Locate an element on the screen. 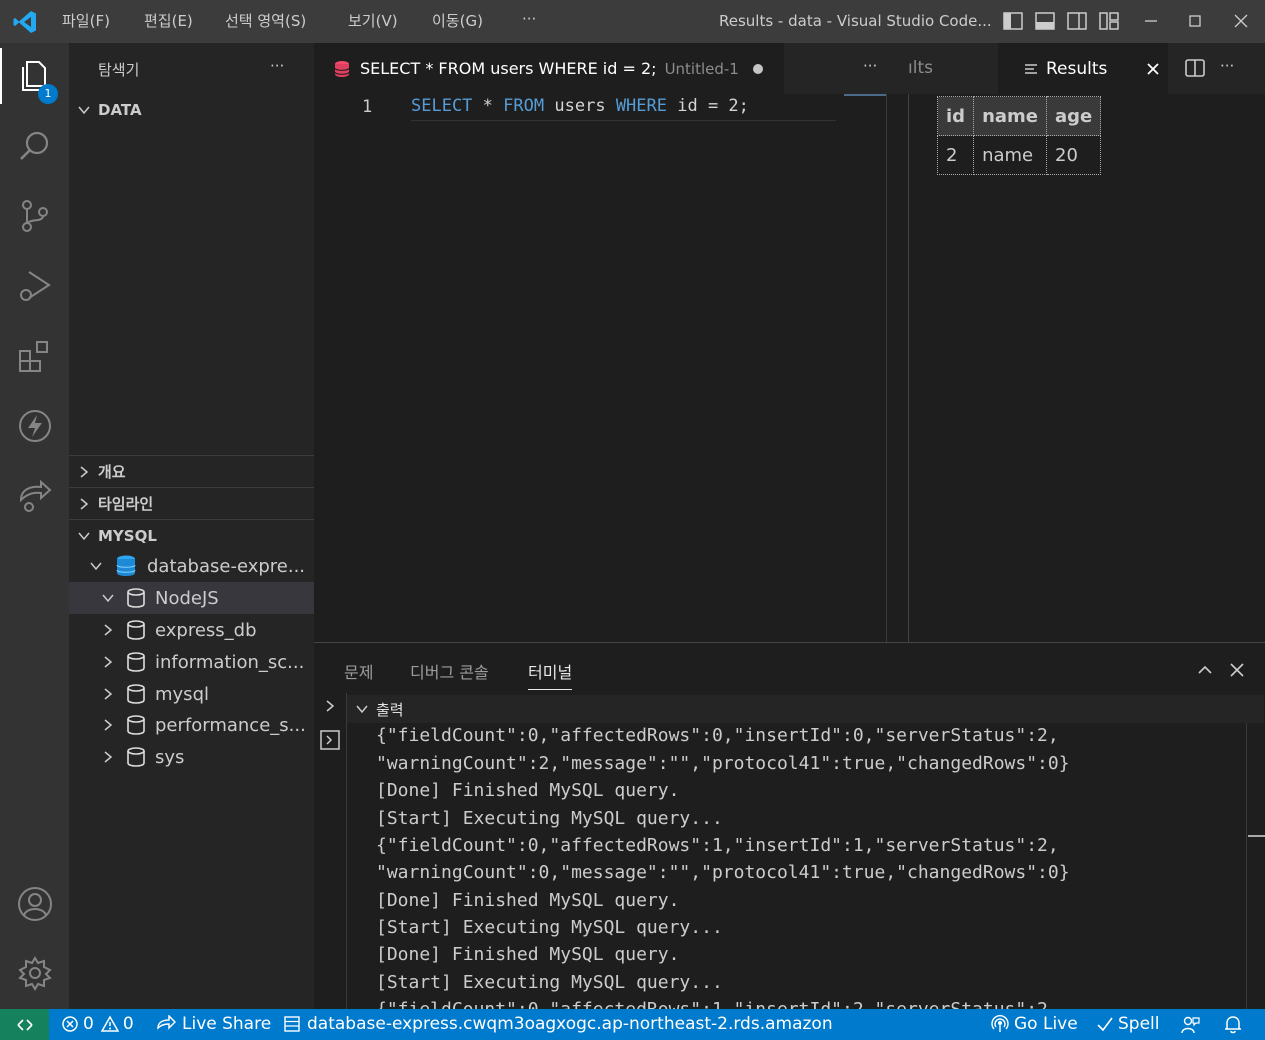 The image size is (1265, 1040). tree-database-nodejs: NodeJS is located at coordinates (191, 598).